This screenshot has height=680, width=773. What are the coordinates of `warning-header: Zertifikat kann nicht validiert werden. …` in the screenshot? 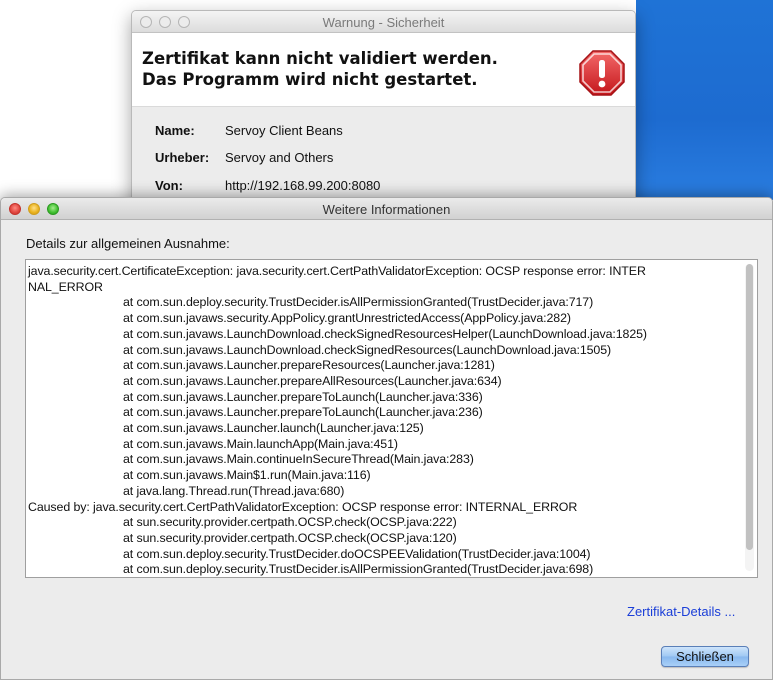 It's located at (383, 70).